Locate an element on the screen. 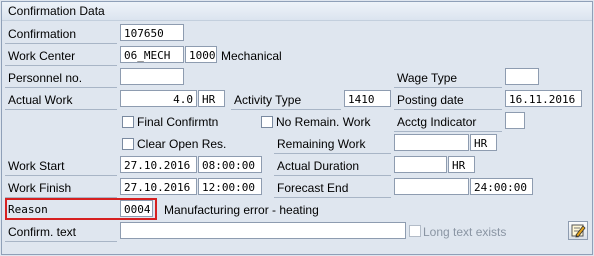  work-center-label: Work Center is located at coordinates (42, 56).